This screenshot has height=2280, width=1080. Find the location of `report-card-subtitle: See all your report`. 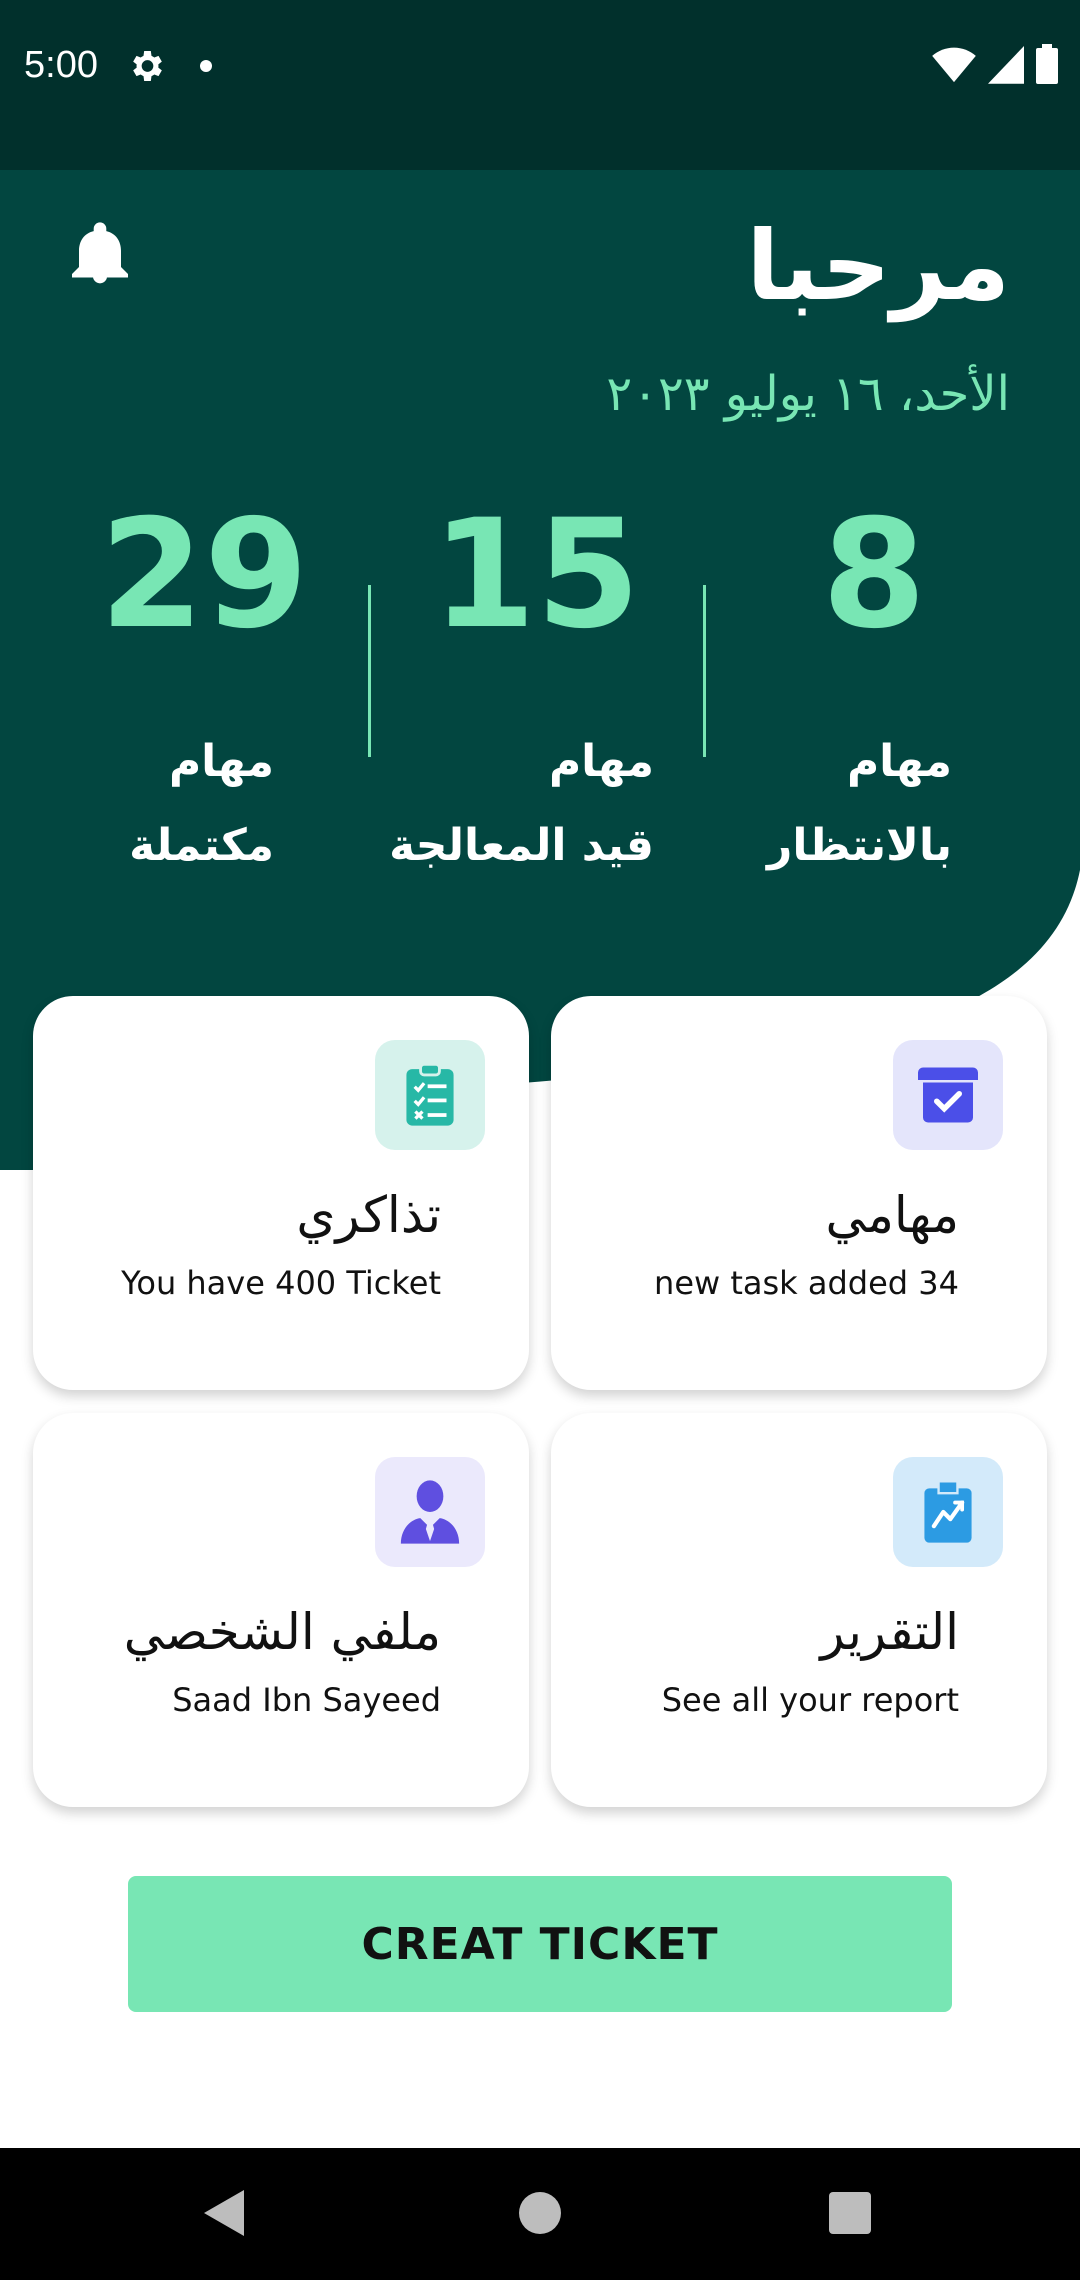

report-card-subtitle: See all your report is located at coordinates (810, 1700).